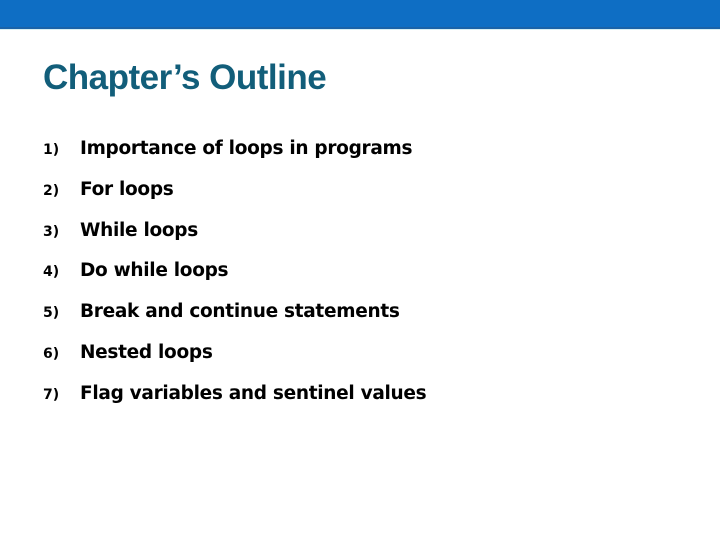 This screenshot has height=540, width=720. I want to click on outline-item: 5) Break and continue statements, so click(234, 321).